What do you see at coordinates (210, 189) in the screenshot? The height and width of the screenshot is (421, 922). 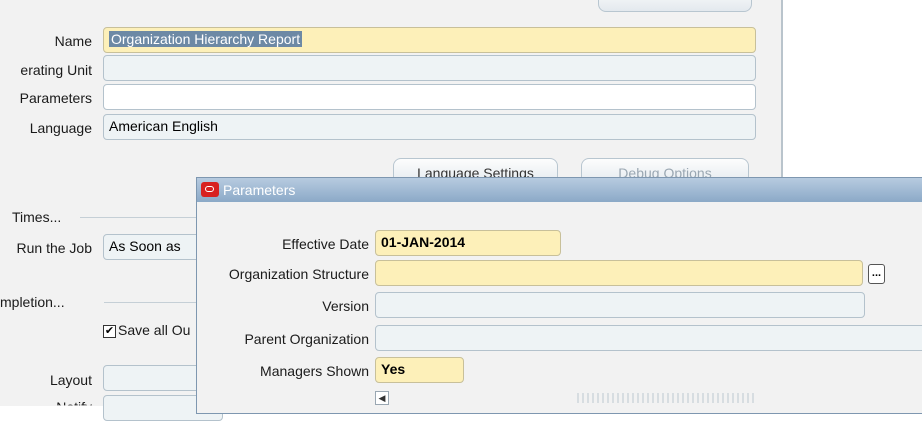 I see `oracle-logo-icon` at bounding box center [210, 189].